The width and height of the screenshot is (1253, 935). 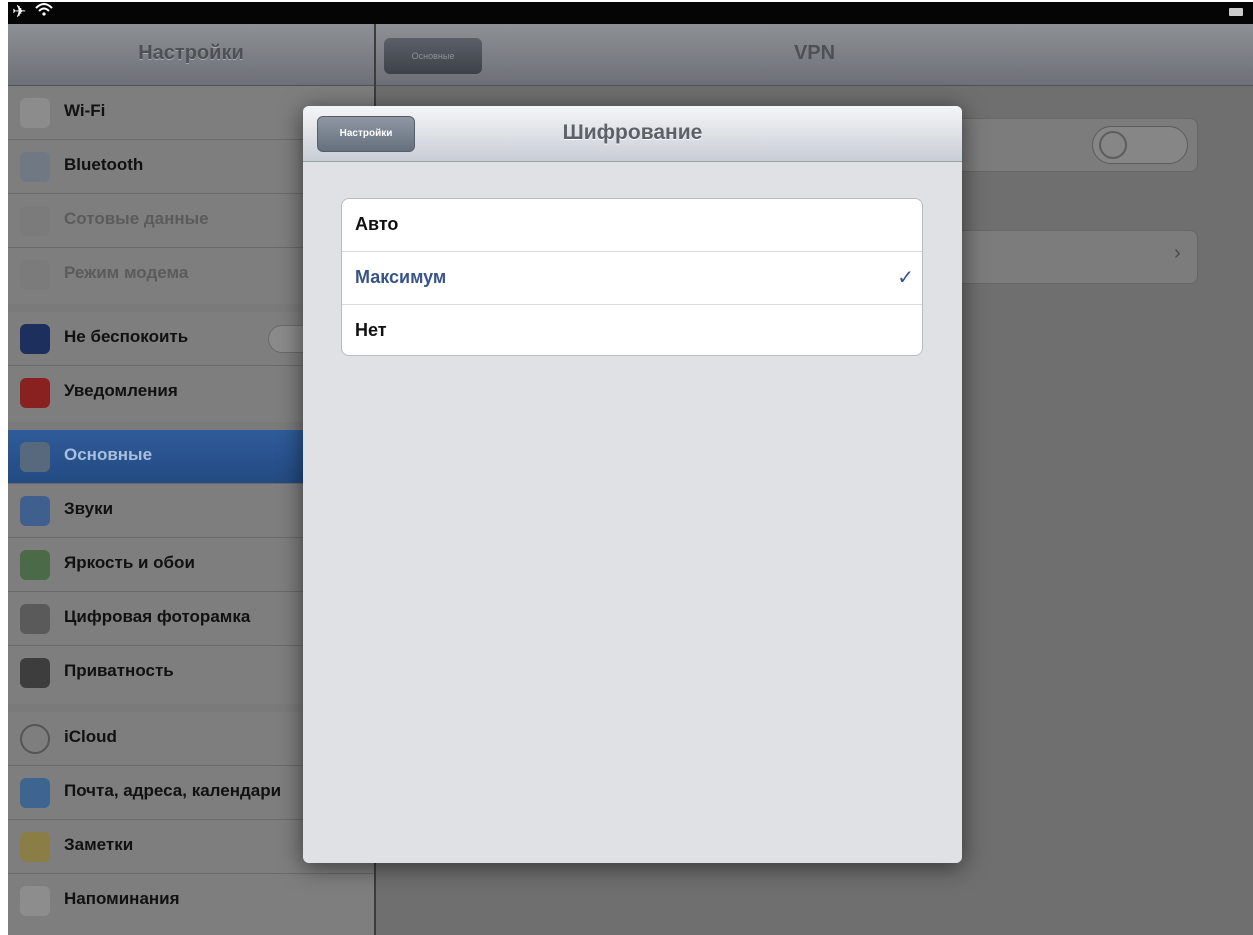 I want to click on sidebar-item-label: Звуки, so click(x=89, y=508).